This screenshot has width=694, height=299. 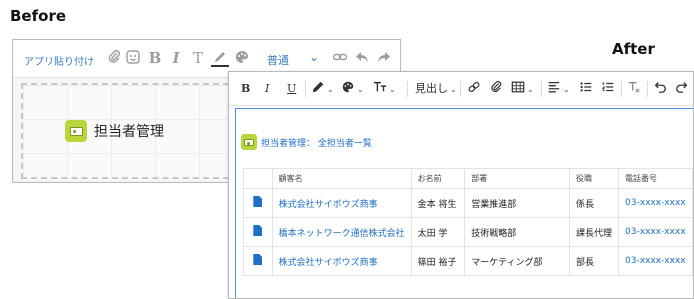 I want to click on table-header, so click(x=258, y=178).